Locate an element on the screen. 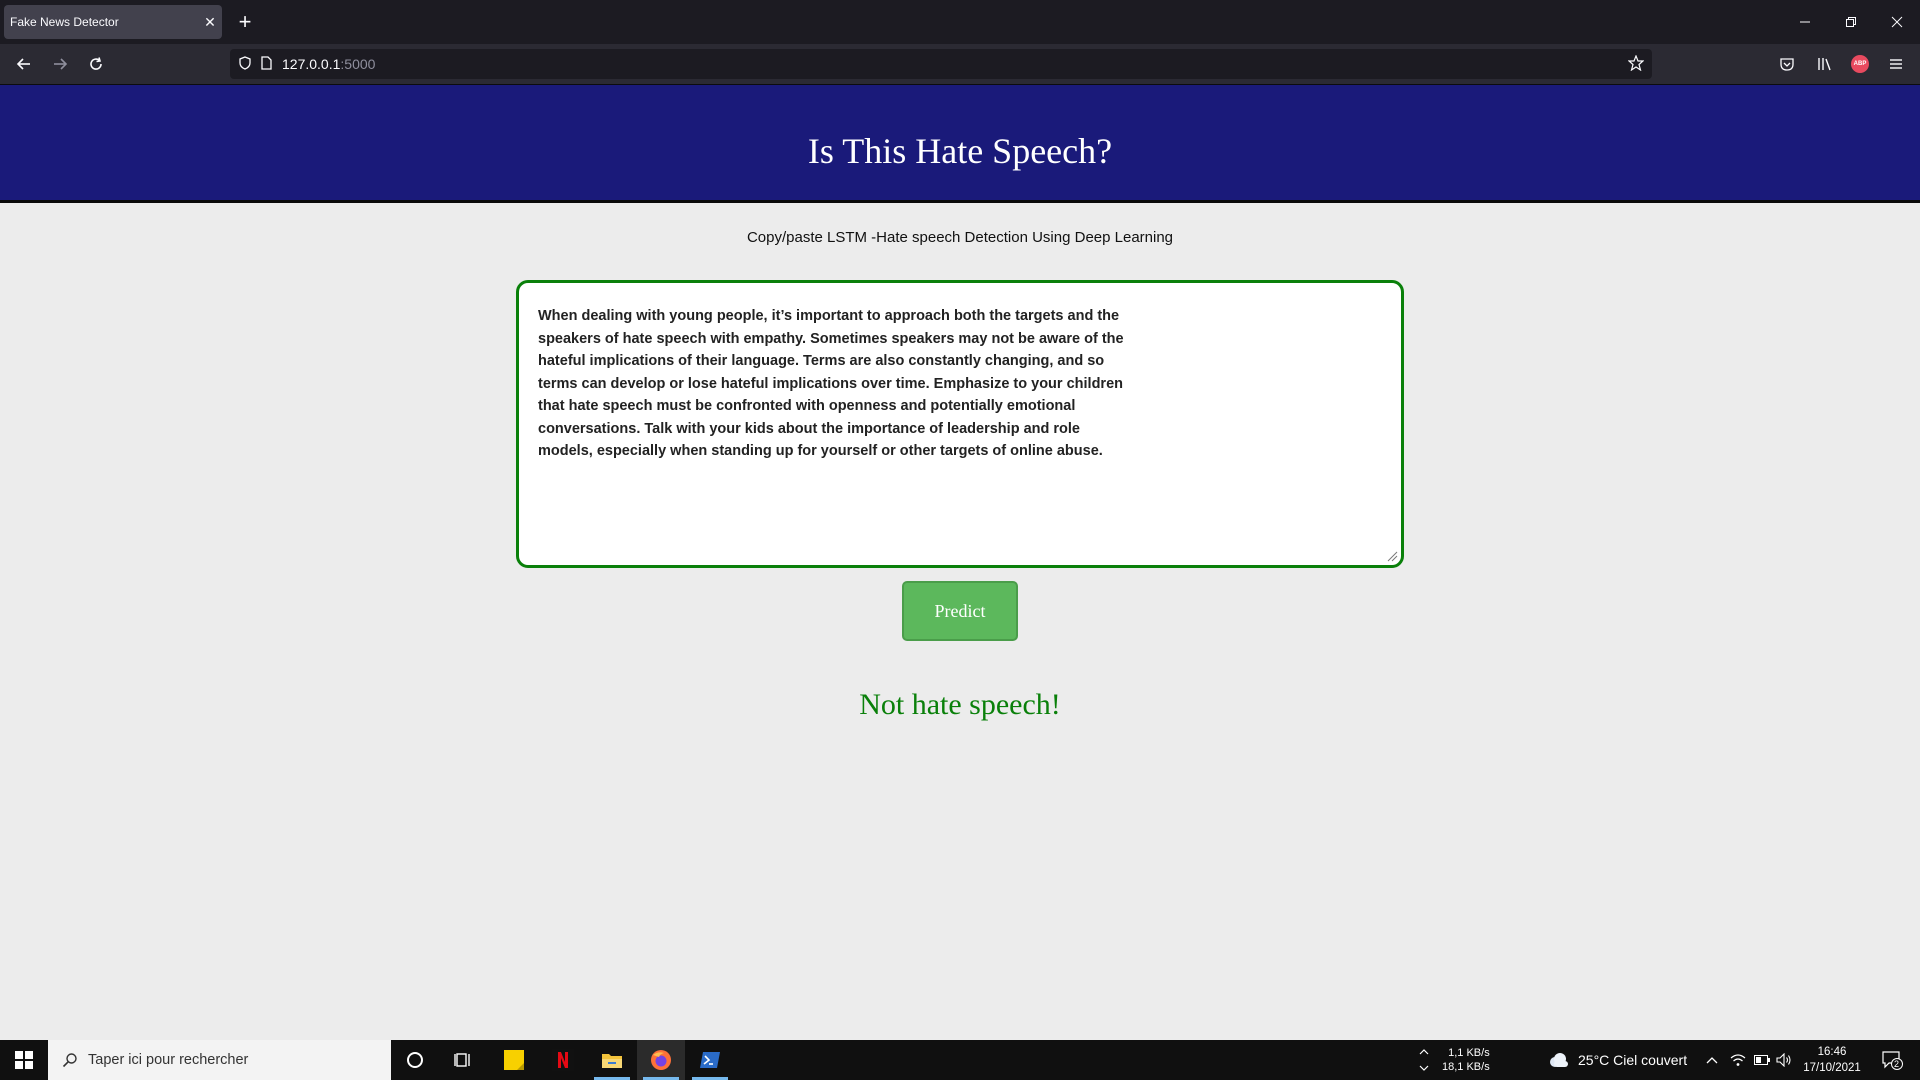 Image resolution: width=1920 pixels, height=1080 pixels. net-upload-speed: 1,1 KB/s is located at coordinates (1469, 1053).